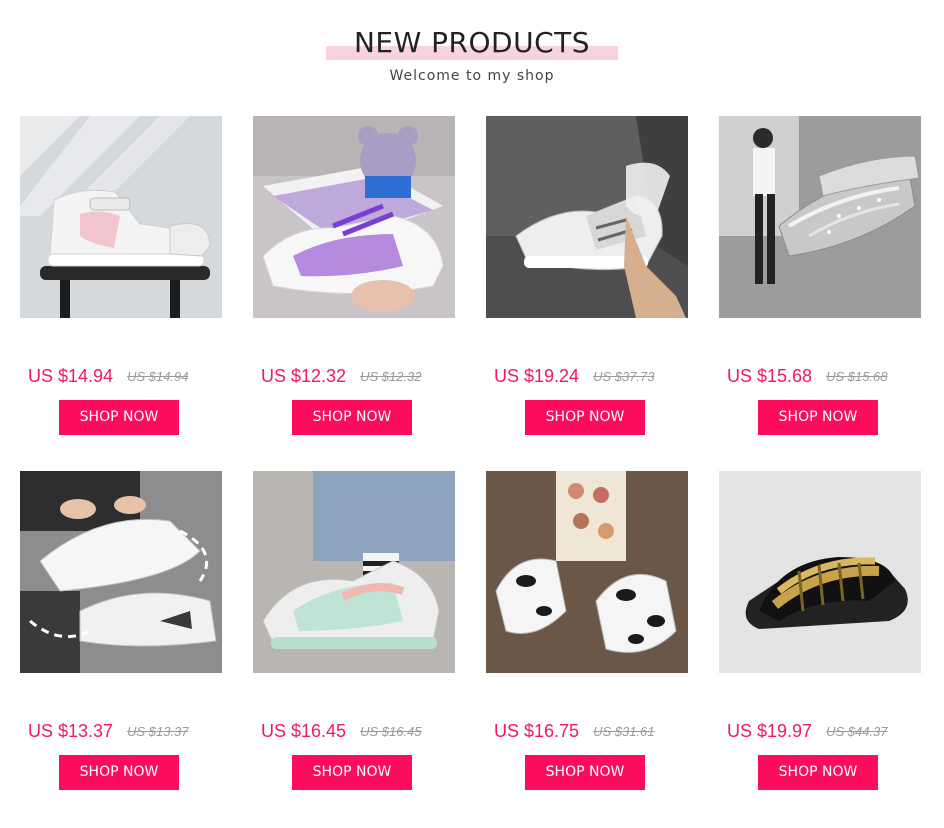  I want to click on current-price: US $16.45, so click(304, 731).